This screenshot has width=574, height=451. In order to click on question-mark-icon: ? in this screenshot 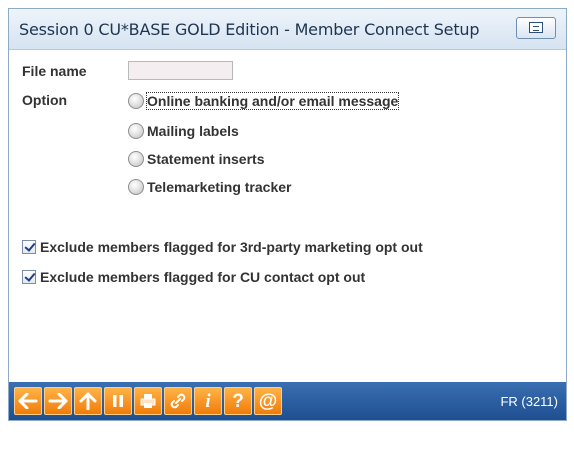, I will do `click(238, 401)`.